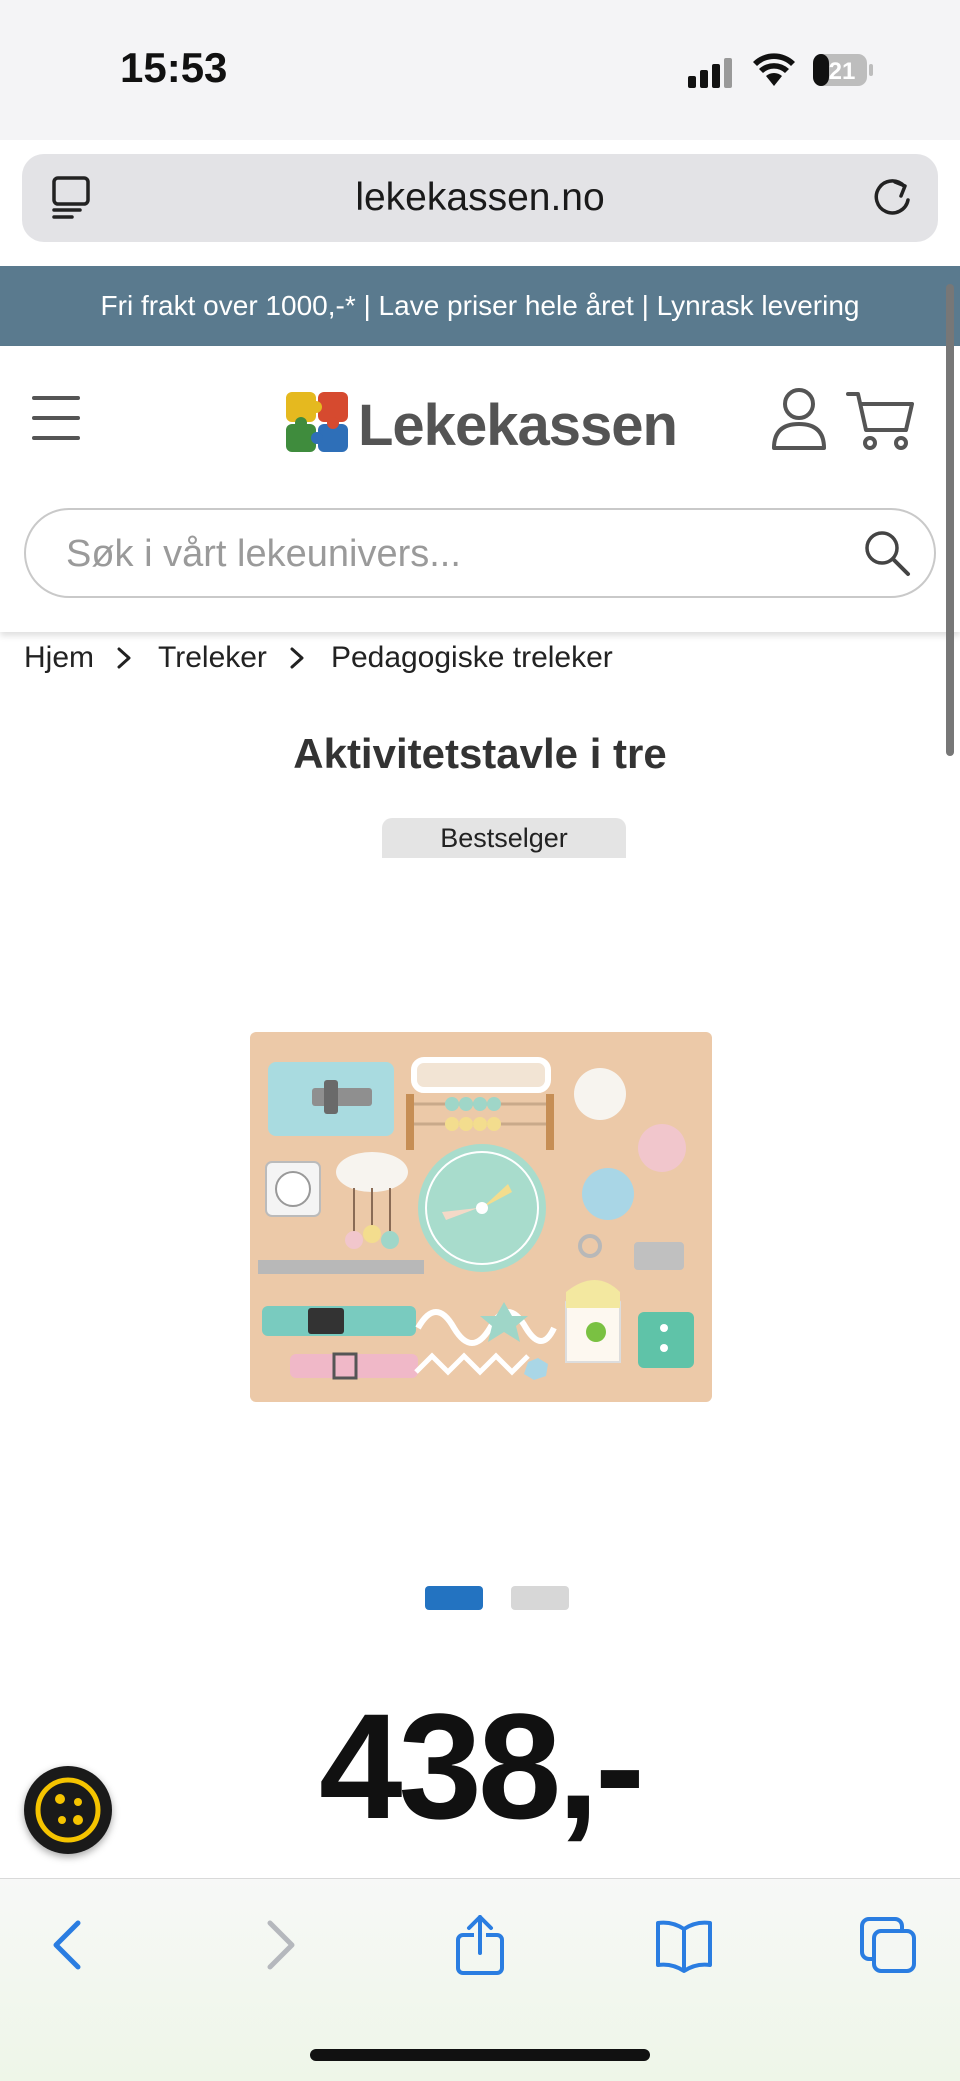 Image resolution: width=960 pixels, height=2081 pixels. Describe the element at coordinates (318, 658) in the screenshot. I see `breadcrumb: Hjem Treleker Pedagogiske treleker` at that location.